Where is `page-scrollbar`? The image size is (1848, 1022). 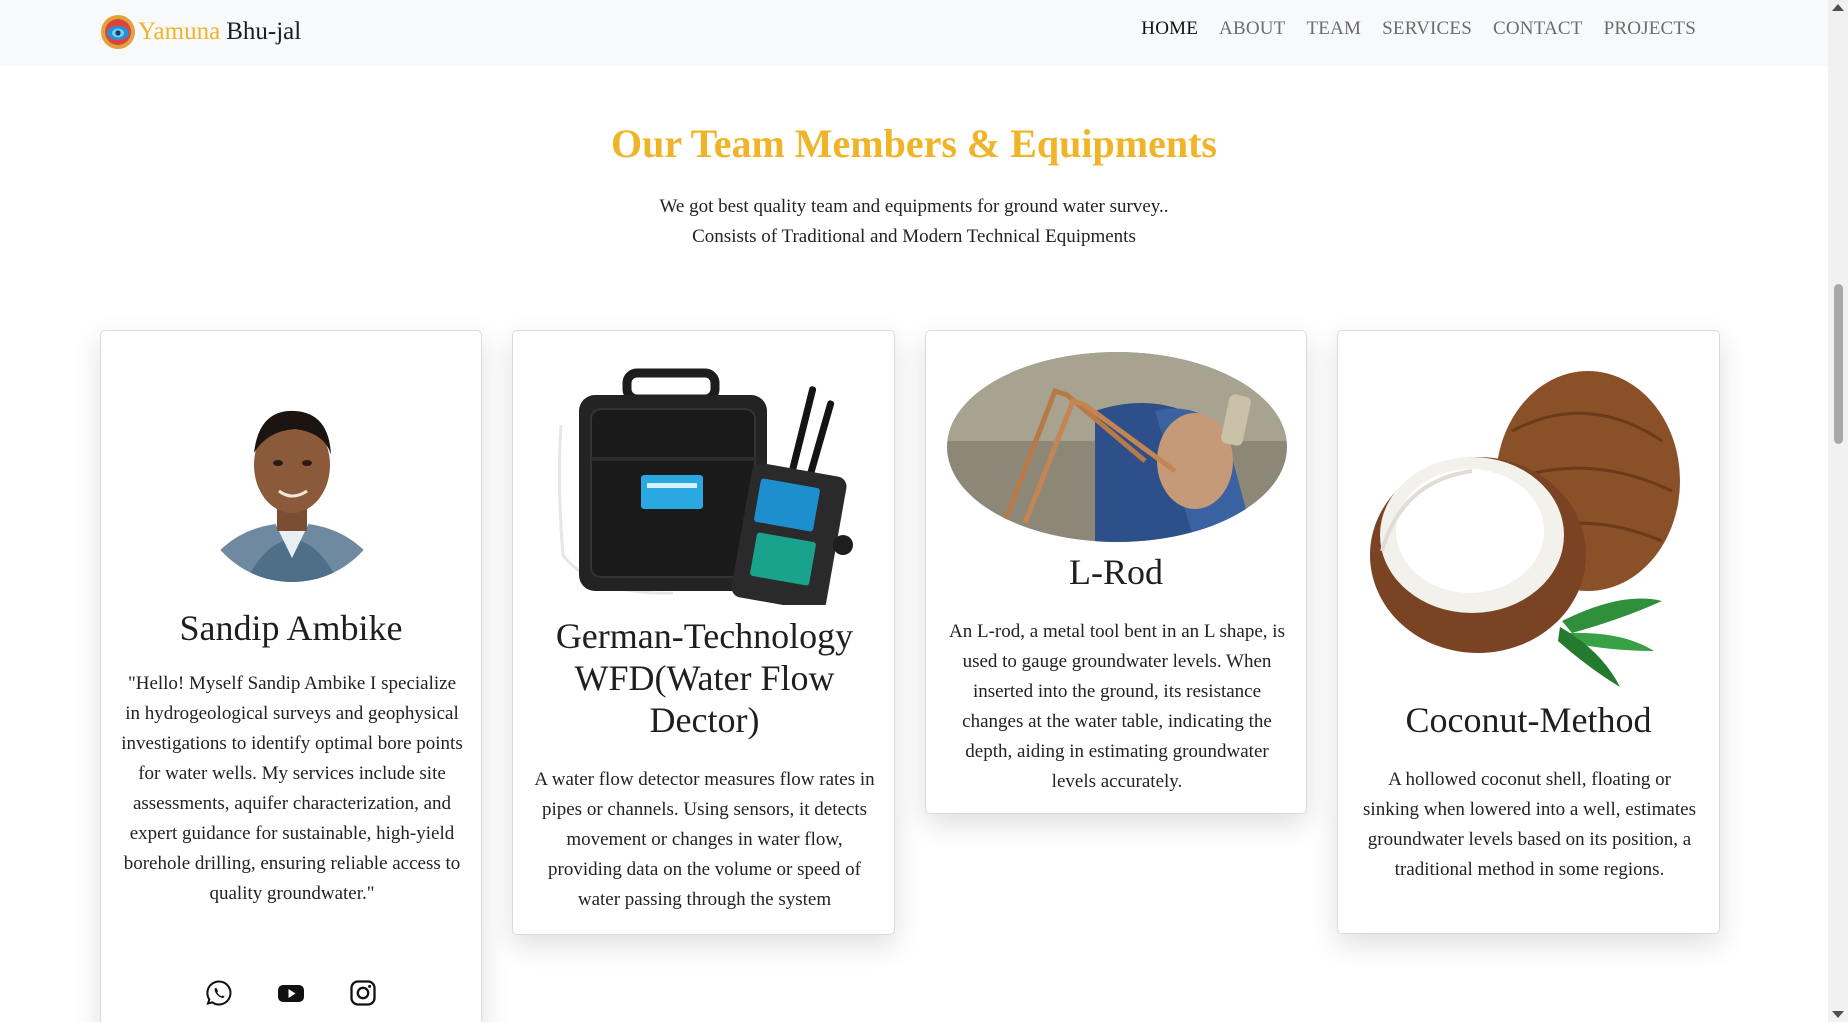
page-scrollbar is located at coordinates (1838, 511).